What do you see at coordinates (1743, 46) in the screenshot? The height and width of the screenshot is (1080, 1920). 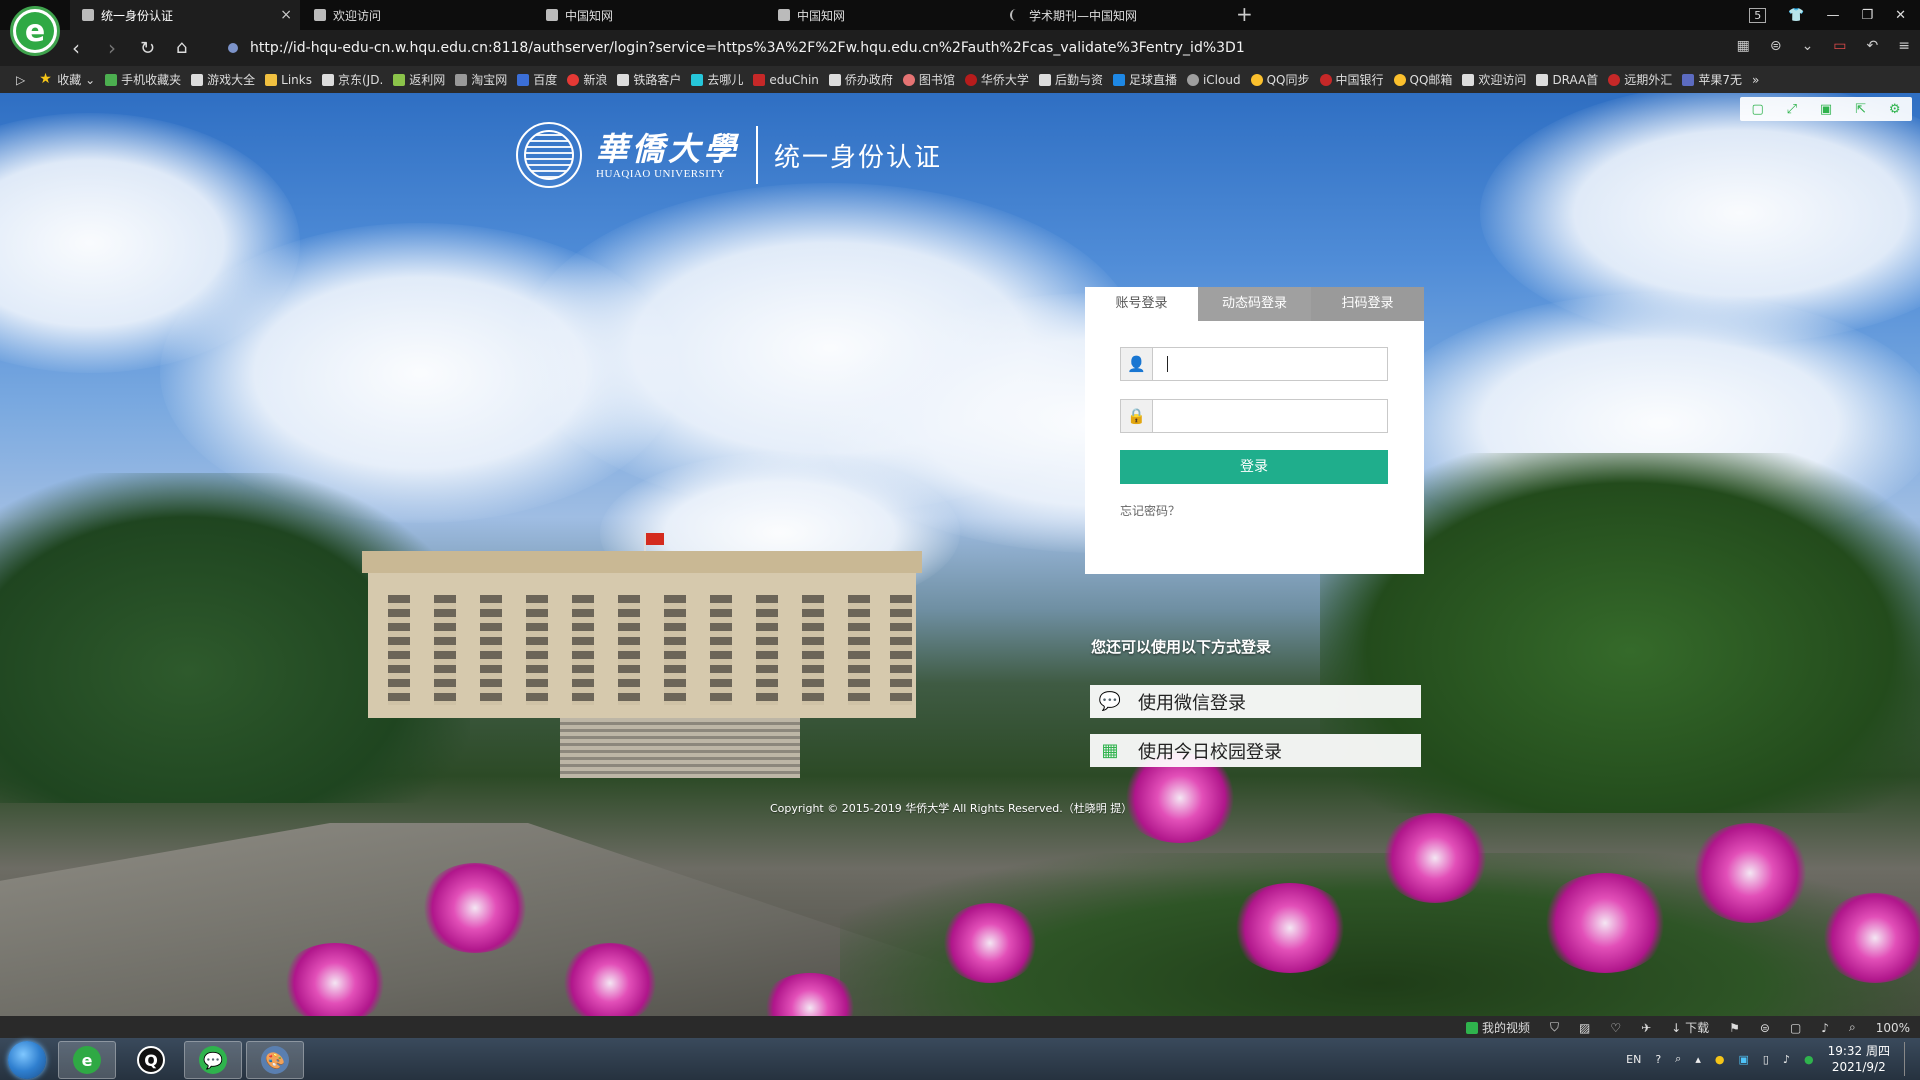 I see `grid-icon: ▦` at bounding box center [1743, 46].